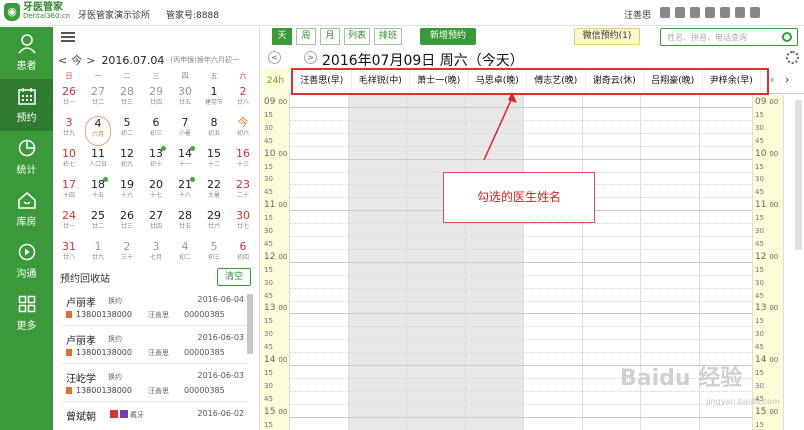  What do you see at coordinates (185, 161) in the screenshot?
I see `calendar-day: 14 十一` at bounding box center [185, 161].